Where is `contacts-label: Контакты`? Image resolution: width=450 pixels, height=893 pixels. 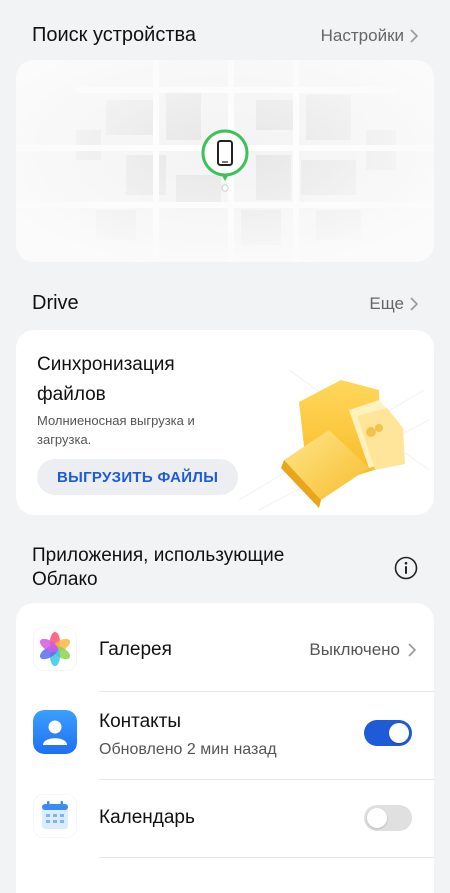
contacts-label: Контакты is located at coordinates (140, 721).